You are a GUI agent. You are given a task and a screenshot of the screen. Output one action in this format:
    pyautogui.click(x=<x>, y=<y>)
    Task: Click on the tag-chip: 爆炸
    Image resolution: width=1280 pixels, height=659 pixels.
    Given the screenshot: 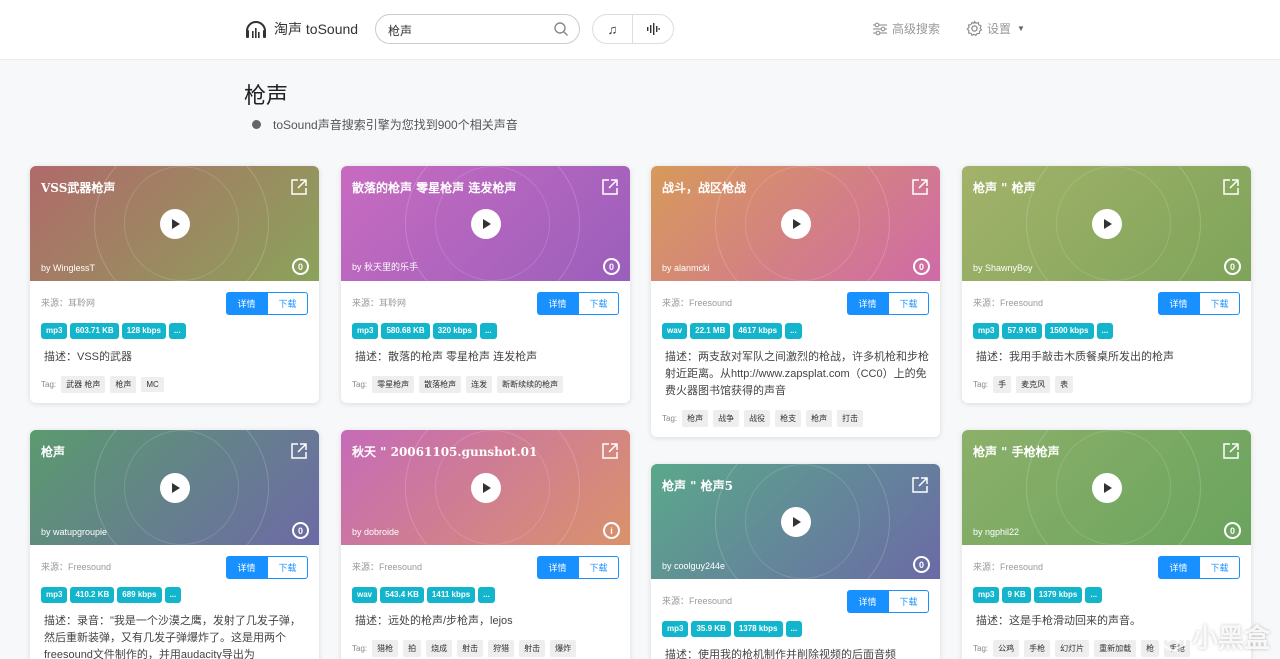 What is the action you would take?
    pyautogui.click(x=563, y=648)
    